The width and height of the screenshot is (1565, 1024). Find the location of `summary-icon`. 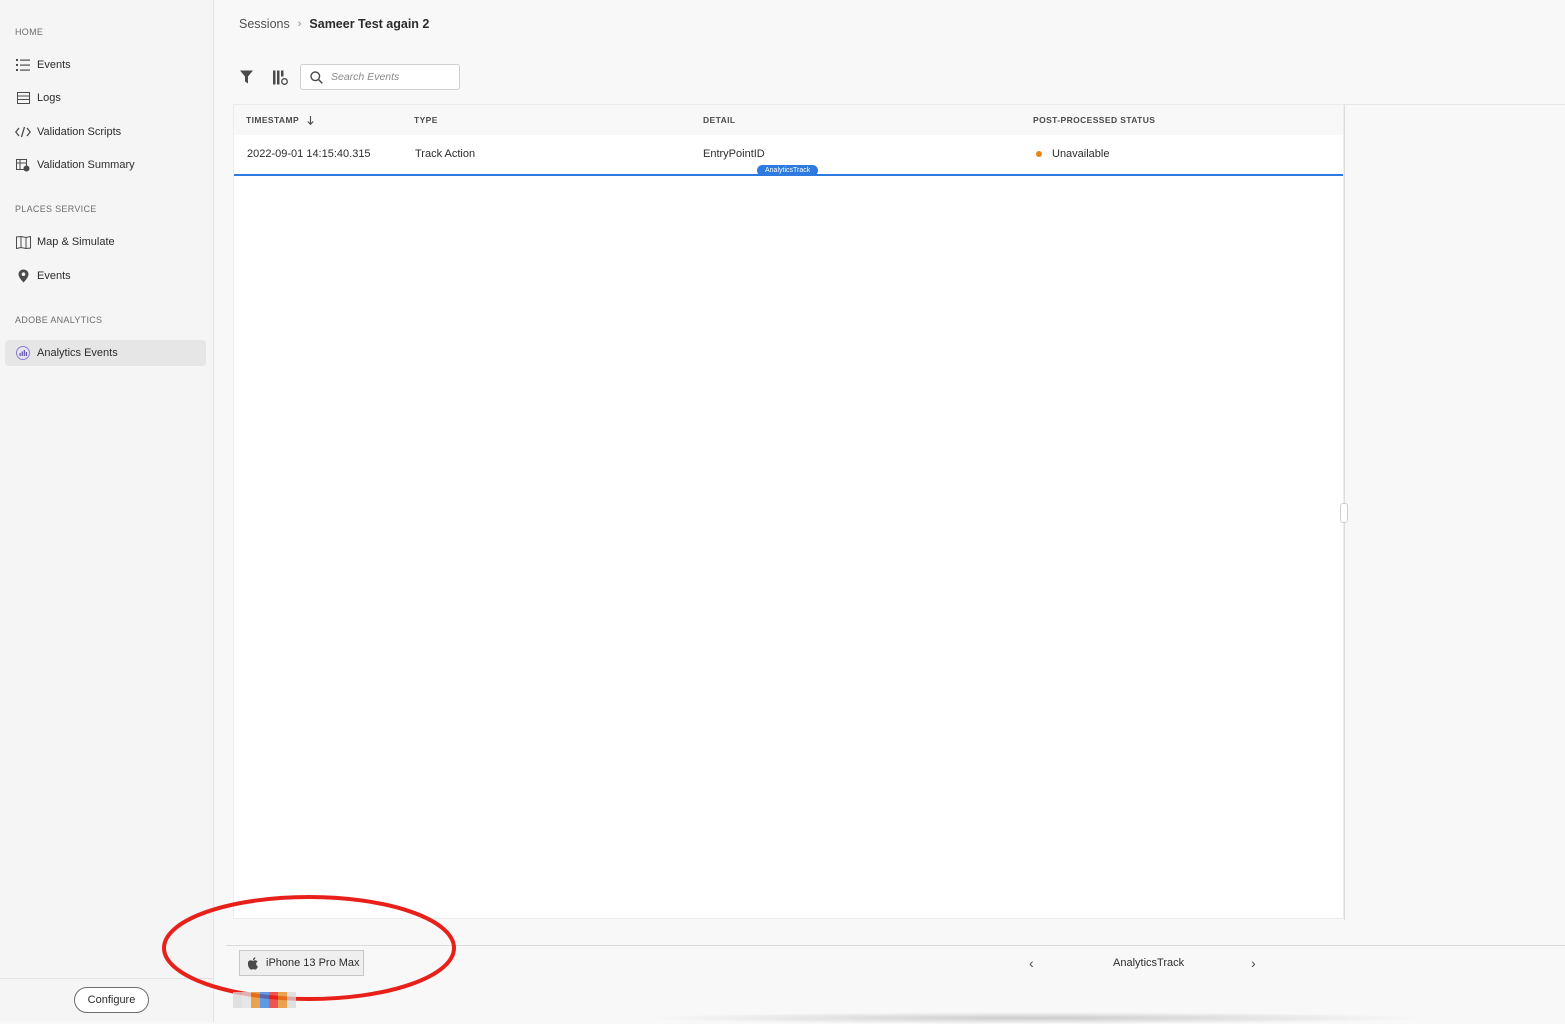

summary-icon is located at coordinates (23, 165).